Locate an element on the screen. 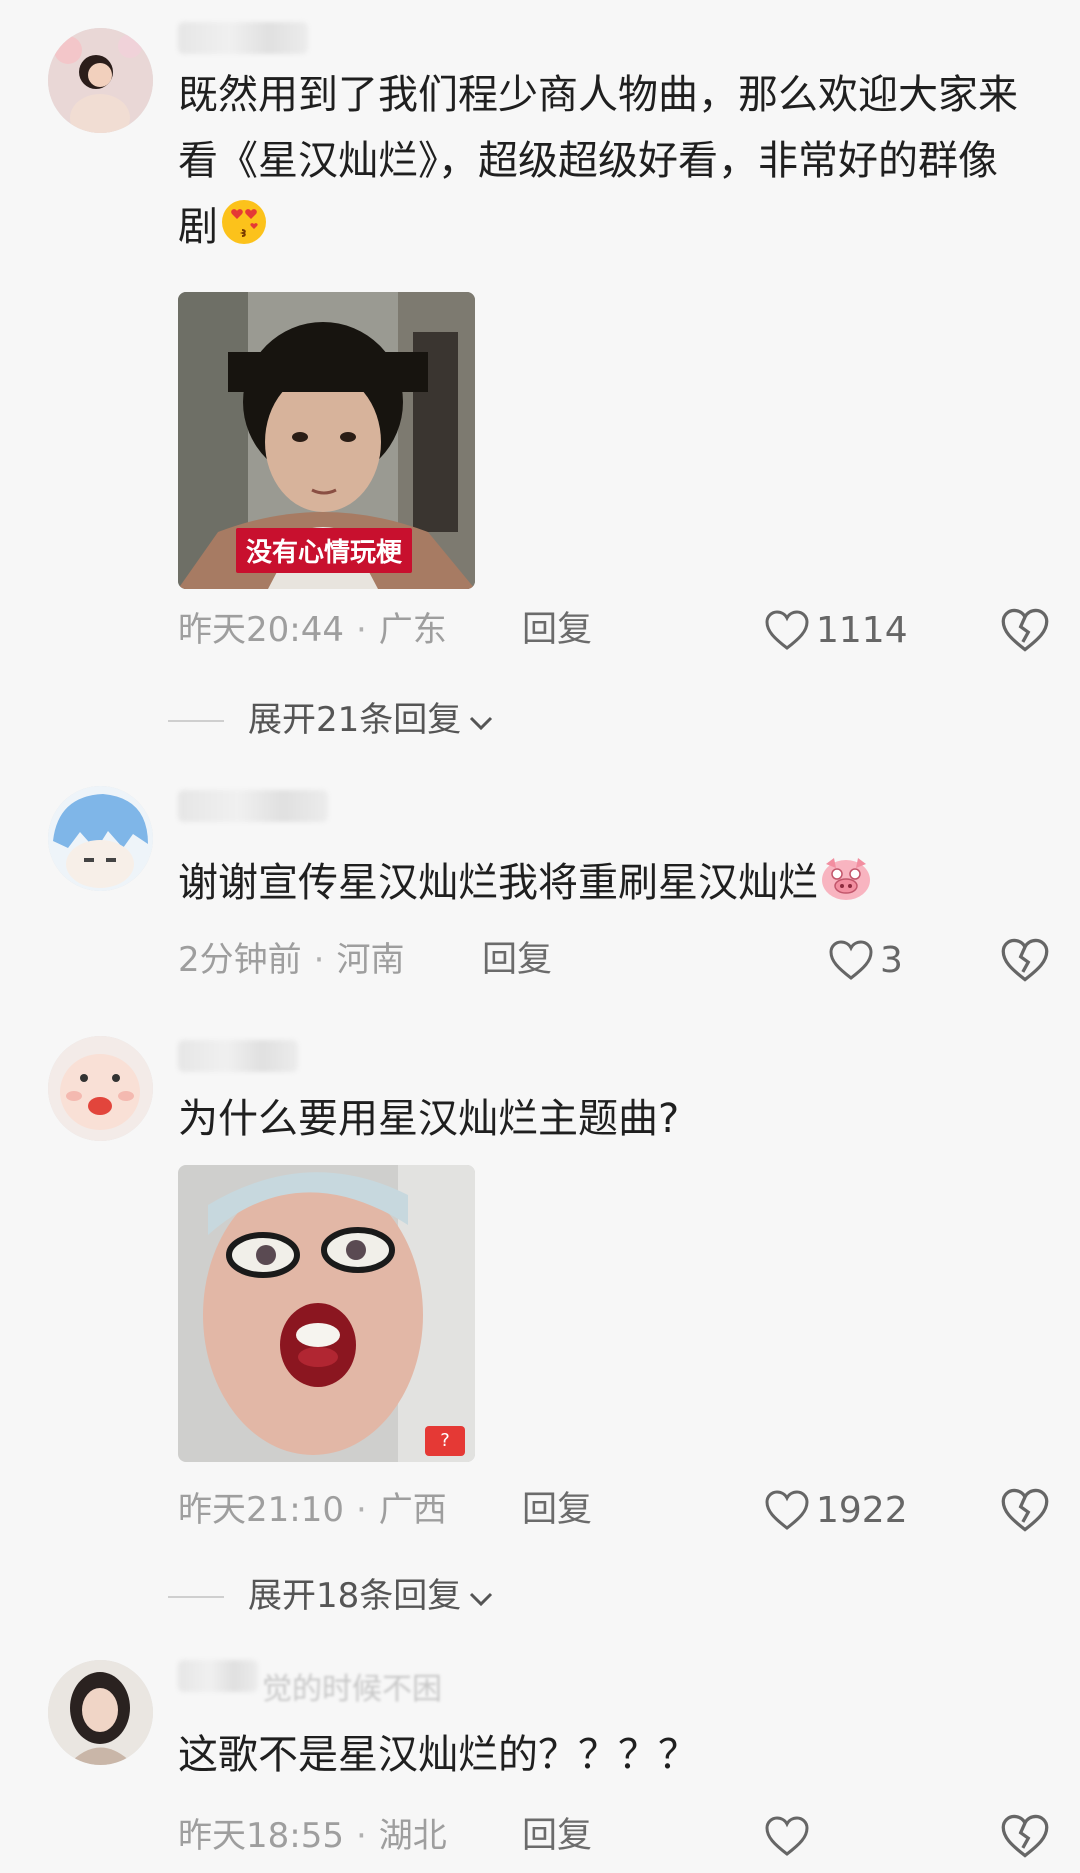 This screenshot has width=1080, height=1873. face-makeup-photo is located at coordinates (326, 1313).